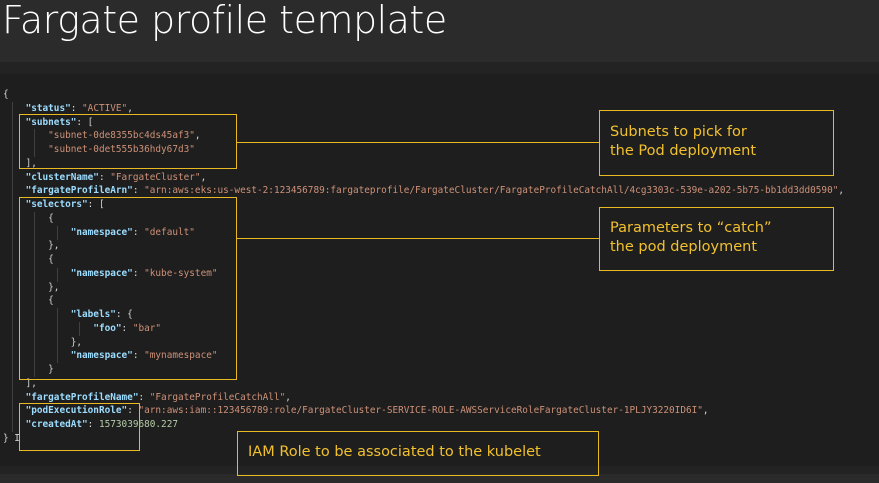 Image resolution: width=879 pixels, height=483 pixels. Describe the element at coordinates (62, 177) in the screenshot. I see `json-key: "clusterName"` at that location.